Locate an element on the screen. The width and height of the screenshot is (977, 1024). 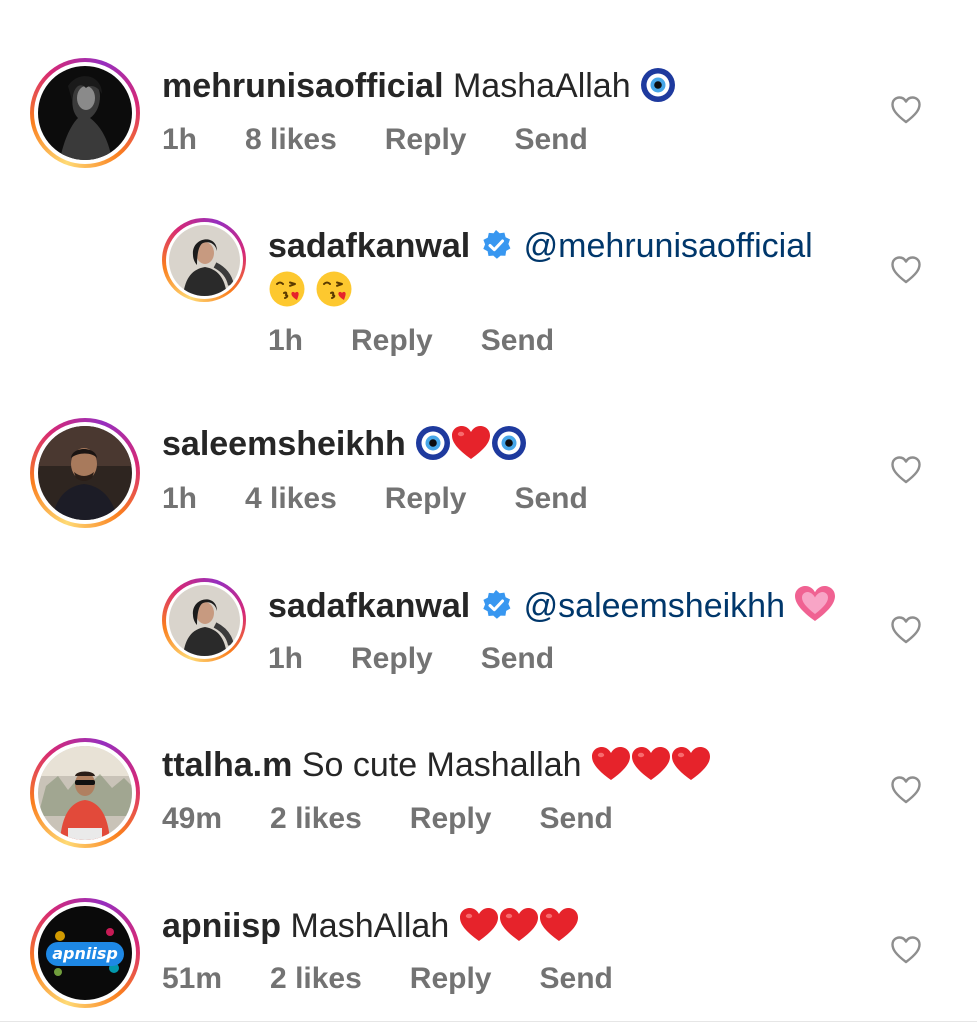
username: saleemsheikhh is located at coordinates (284, 444).